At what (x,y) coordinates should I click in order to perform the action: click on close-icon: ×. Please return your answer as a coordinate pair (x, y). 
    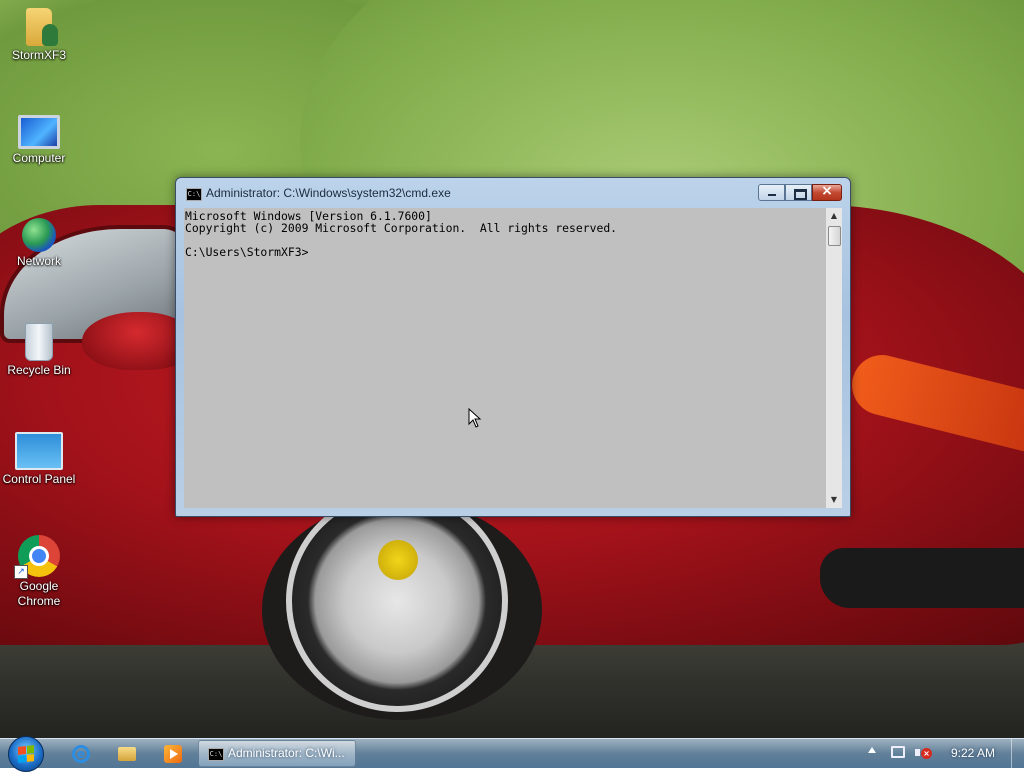
    Looking at the image, I should click on (827, 191).